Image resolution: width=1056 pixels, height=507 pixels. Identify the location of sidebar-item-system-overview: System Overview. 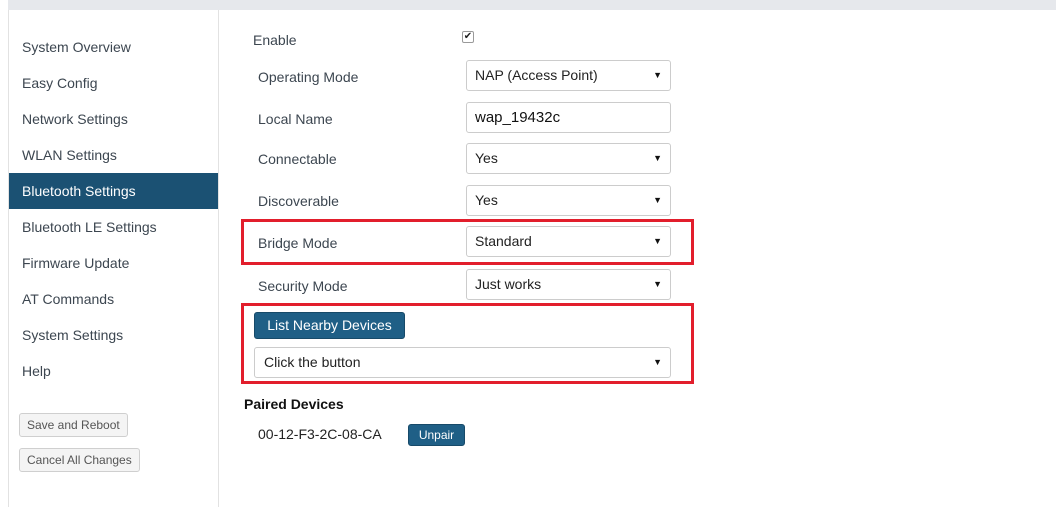
(113, 47).